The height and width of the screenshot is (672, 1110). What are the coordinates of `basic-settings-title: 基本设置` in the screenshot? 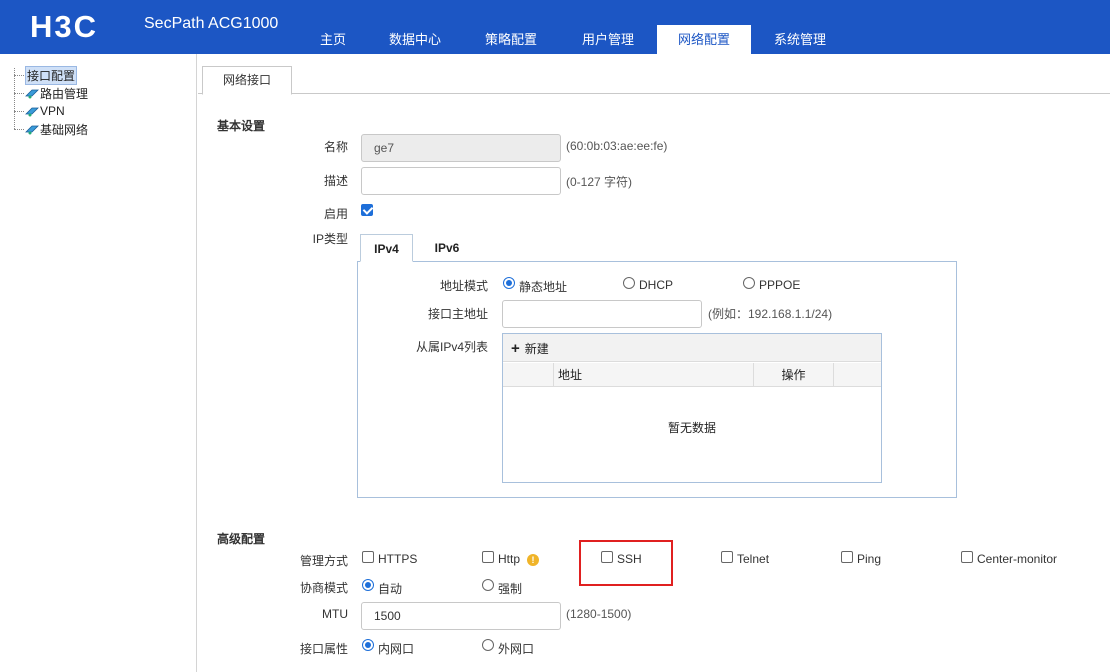 It's located at (241, 126).